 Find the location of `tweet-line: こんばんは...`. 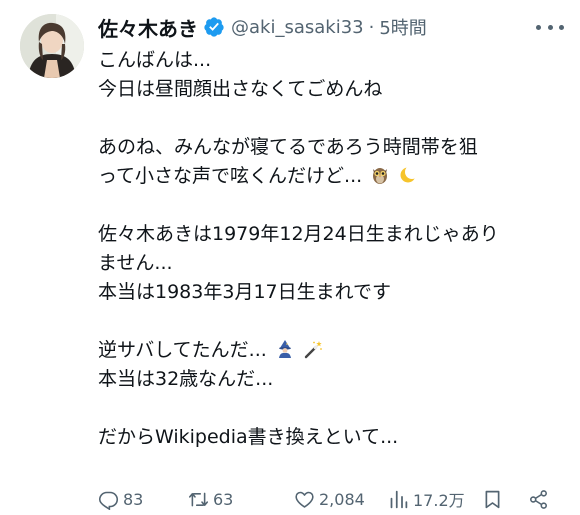

tweet-line: こんばんは... is located at coordinates (155, 60).